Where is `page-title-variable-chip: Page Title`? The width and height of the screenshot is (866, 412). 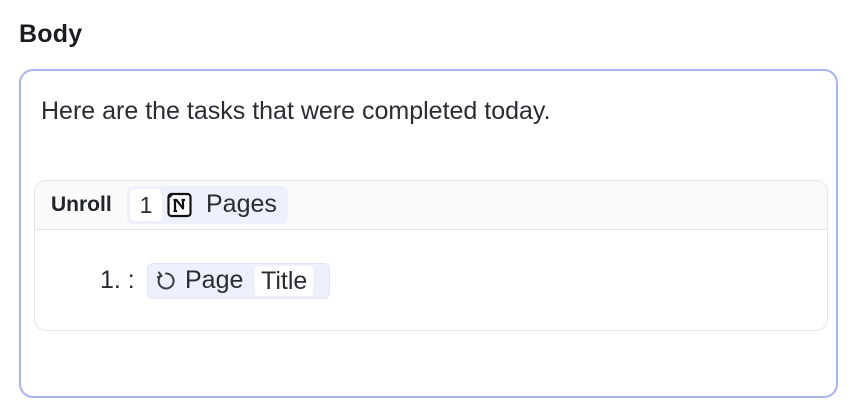
page-title-variable-chip: Page Title is located at coordinates (238, 281).